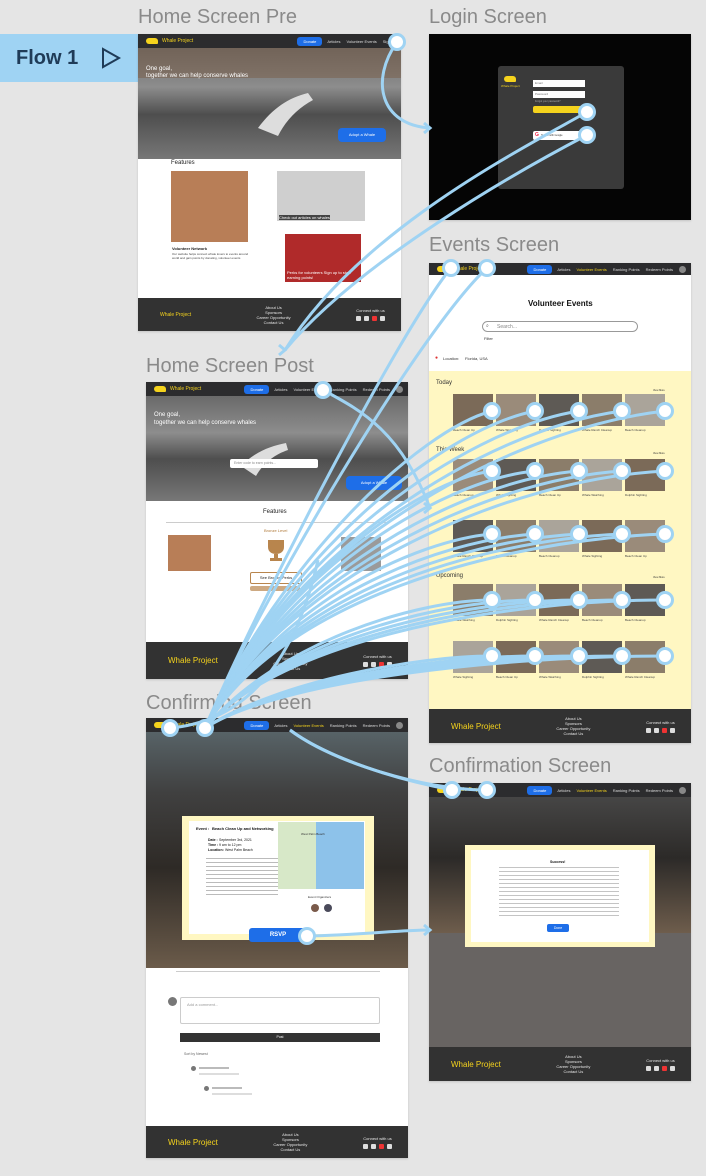 This screenshot has width=706, height=1176. I want to click on view-more-today: View More, so click(659, 390).